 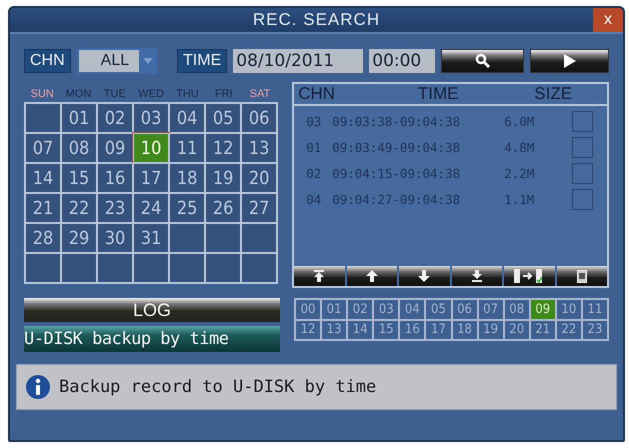 I want to click on weekday-label: FRI, so click(x=224, y=94).